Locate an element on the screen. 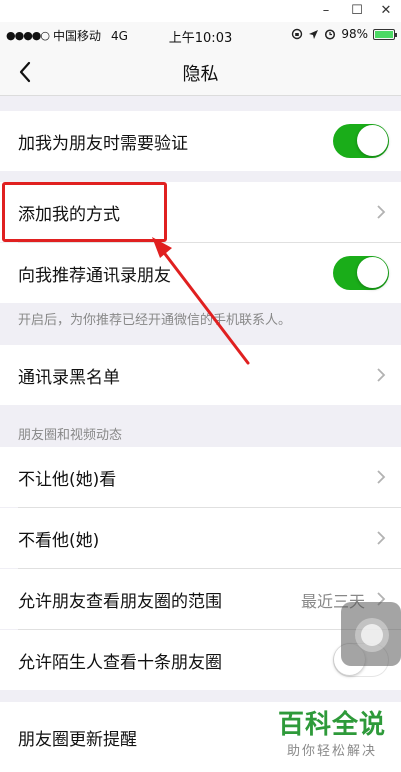 This screenshot has width=401, height=772. watermark-subtitle: 助你轻松解决 is located at coordinates (331, 751).